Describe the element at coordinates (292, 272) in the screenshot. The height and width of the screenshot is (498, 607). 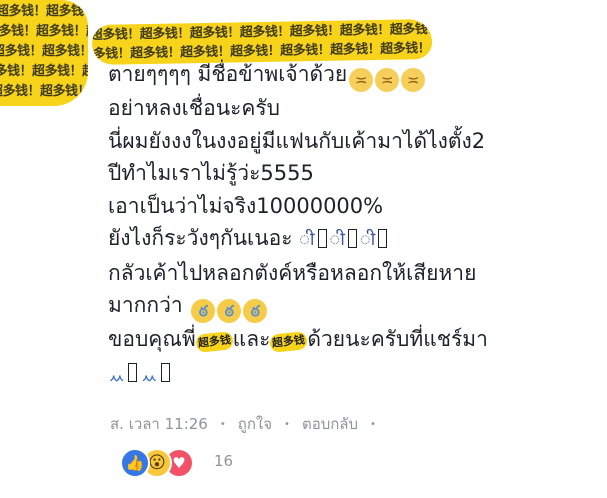
I see `comment-line: กลัวเค้าไปหลอกตังค์หรือหลอกให้เสียหาย` at that location.